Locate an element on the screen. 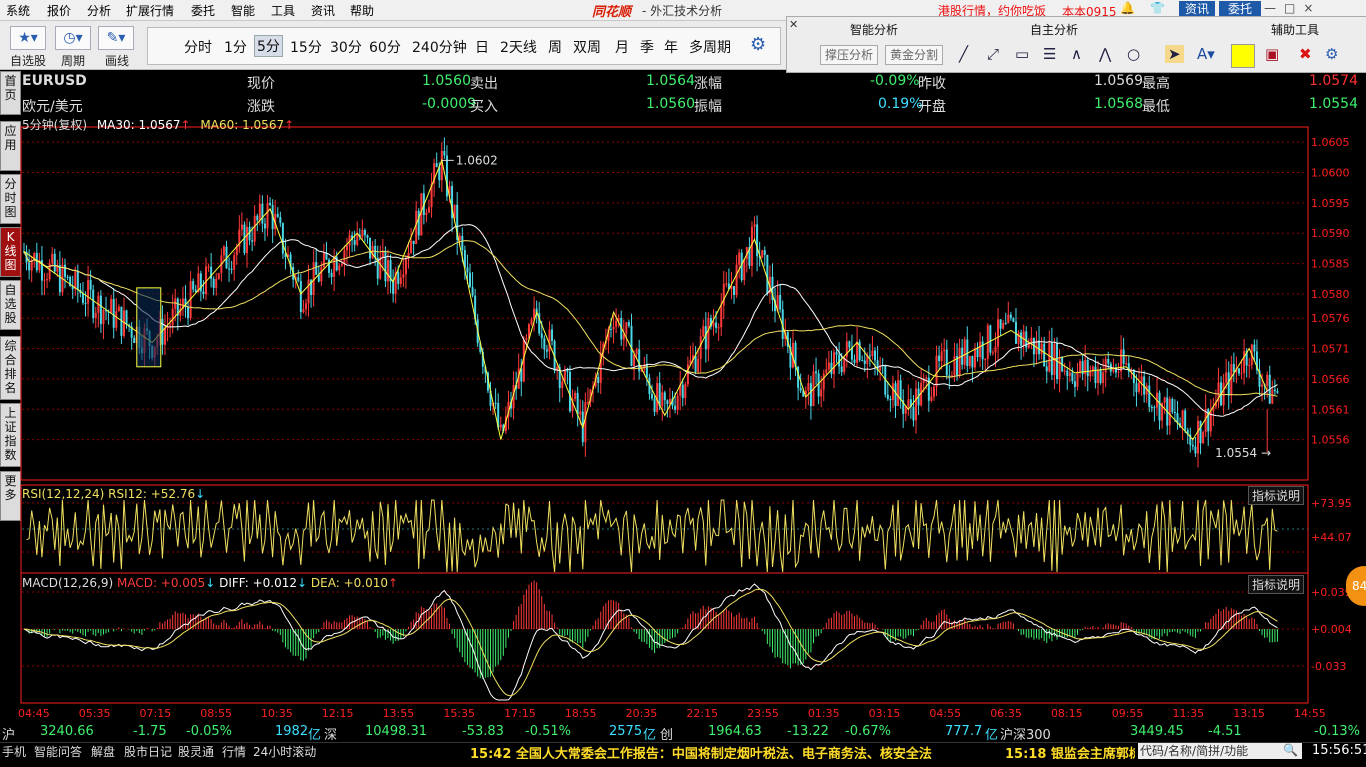 The height and width of the screenshot is (767, 1366). price-tick-label: 1.0556 is located at coordinates (1330, 440).